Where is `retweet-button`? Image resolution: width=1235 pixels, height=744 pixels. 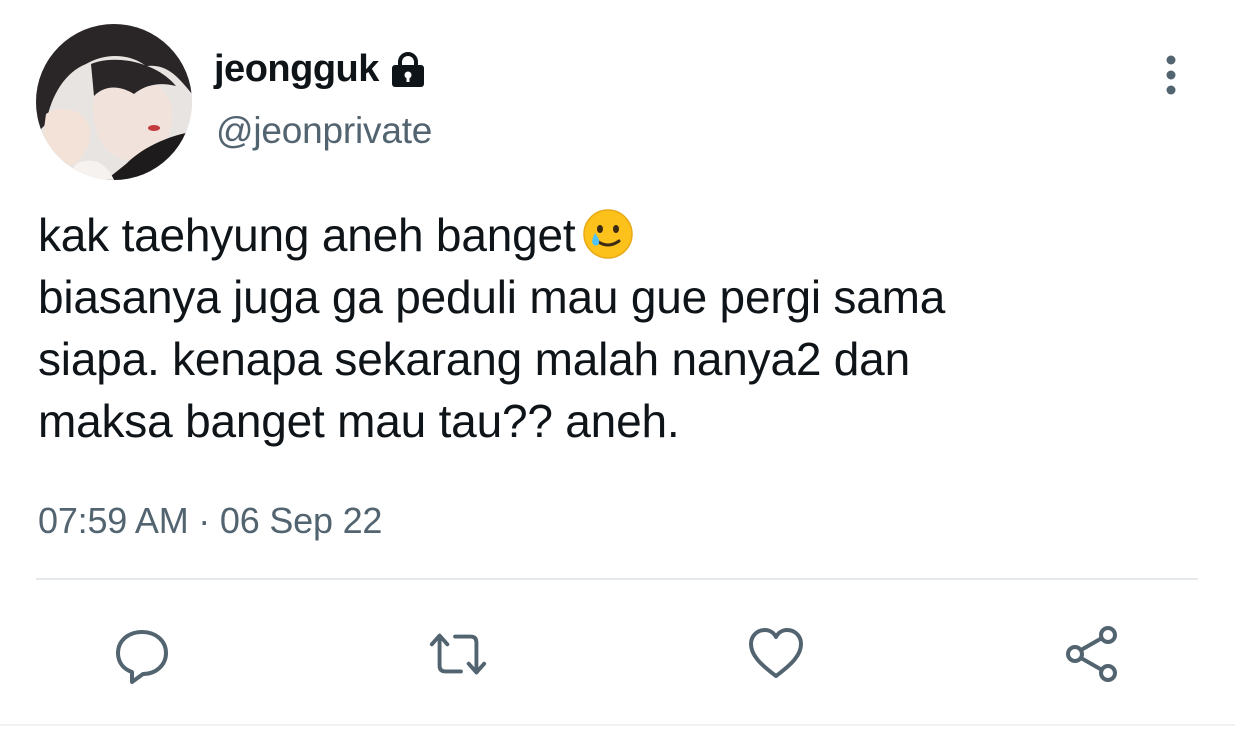 retweet-button is located at coordinates (458, 654).